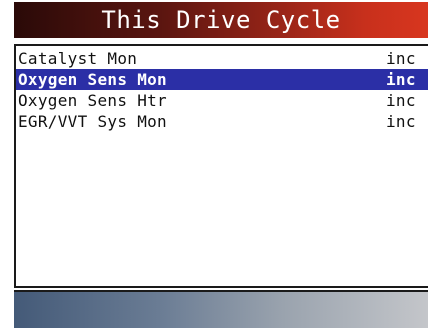 The height and width of the screenshot is (328, 428). What do you see at coordinates (92, 100) in the screenshot?
I see `monitor-label: Oxygen Sens Htr` at bounding box center [92, 100].